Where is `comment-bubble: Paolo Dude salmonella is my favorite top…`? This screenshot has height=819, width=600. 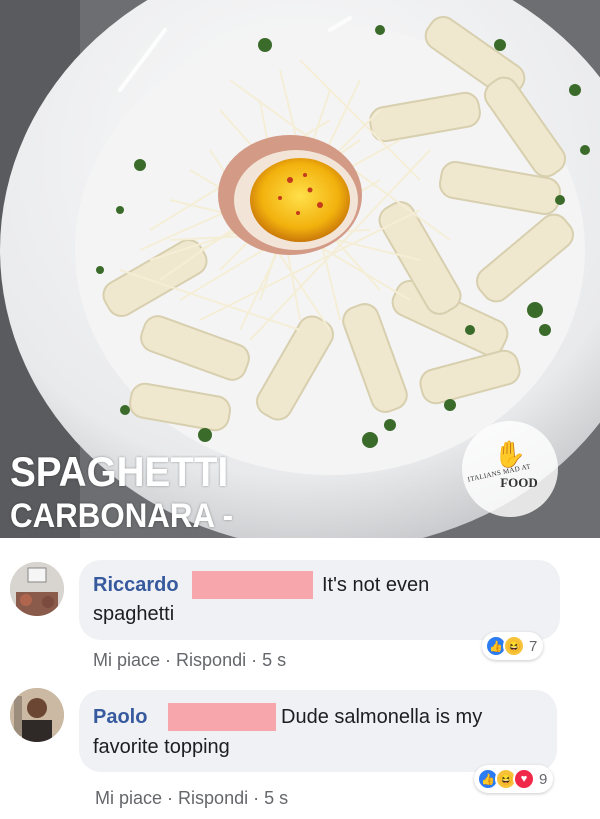
comment-bubble: Paolo Dude salmonella is my favorite top… is located at coordinates (318, 731).